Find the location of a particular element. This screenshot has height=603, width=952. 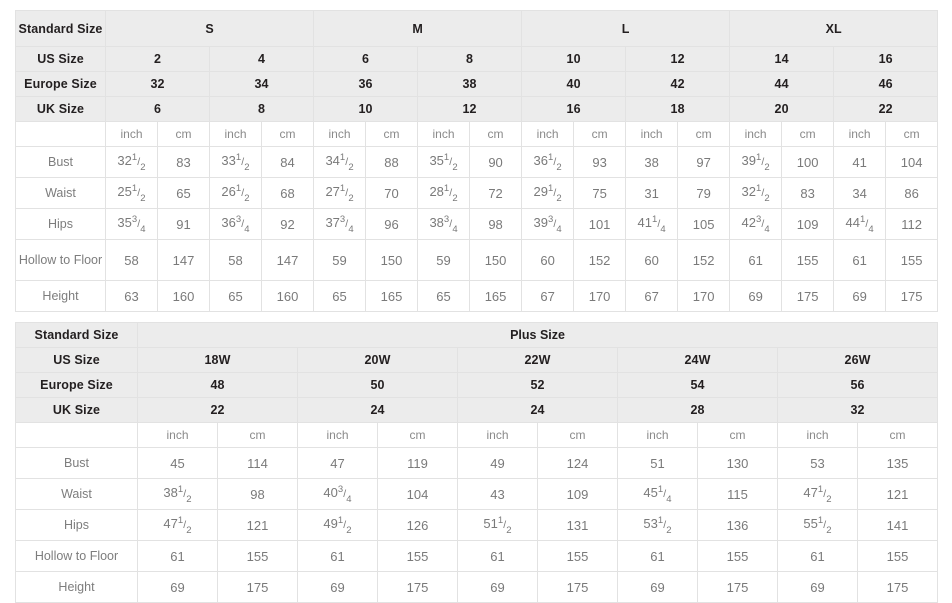

plus-unit-label: cm is located at coordinates (737, 435).